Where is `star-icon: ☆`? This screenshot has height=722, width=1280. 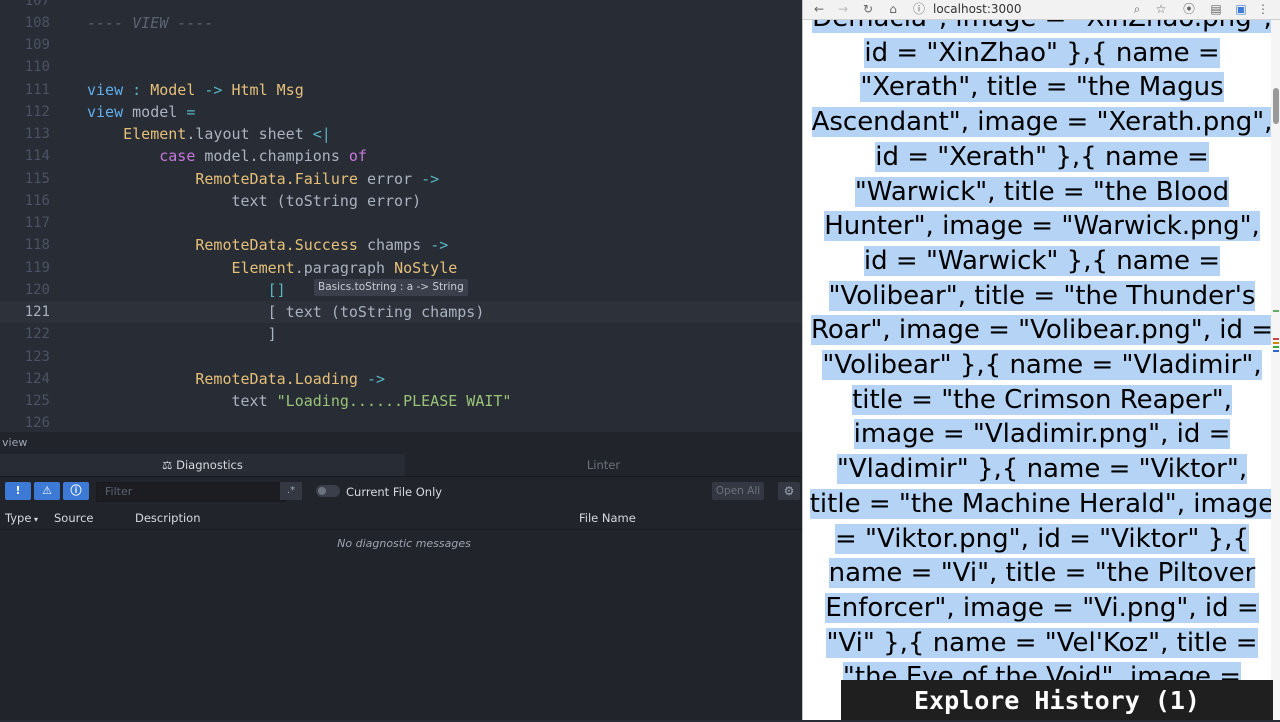
star-icon: ☆ is located at coordinates (1161, 9).